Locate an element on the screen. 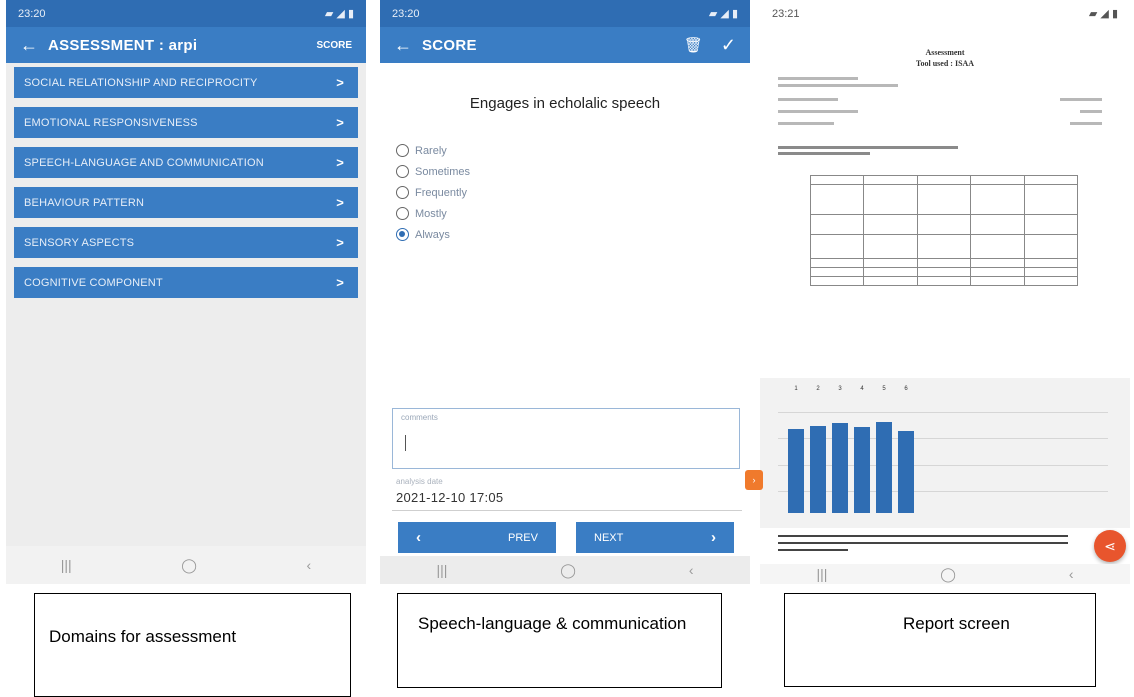 The image size is (1134, 697). domain-item: SOCIAL RELATIONSHIP AND RECIPROCITY > is located at coordinates (186, 82).